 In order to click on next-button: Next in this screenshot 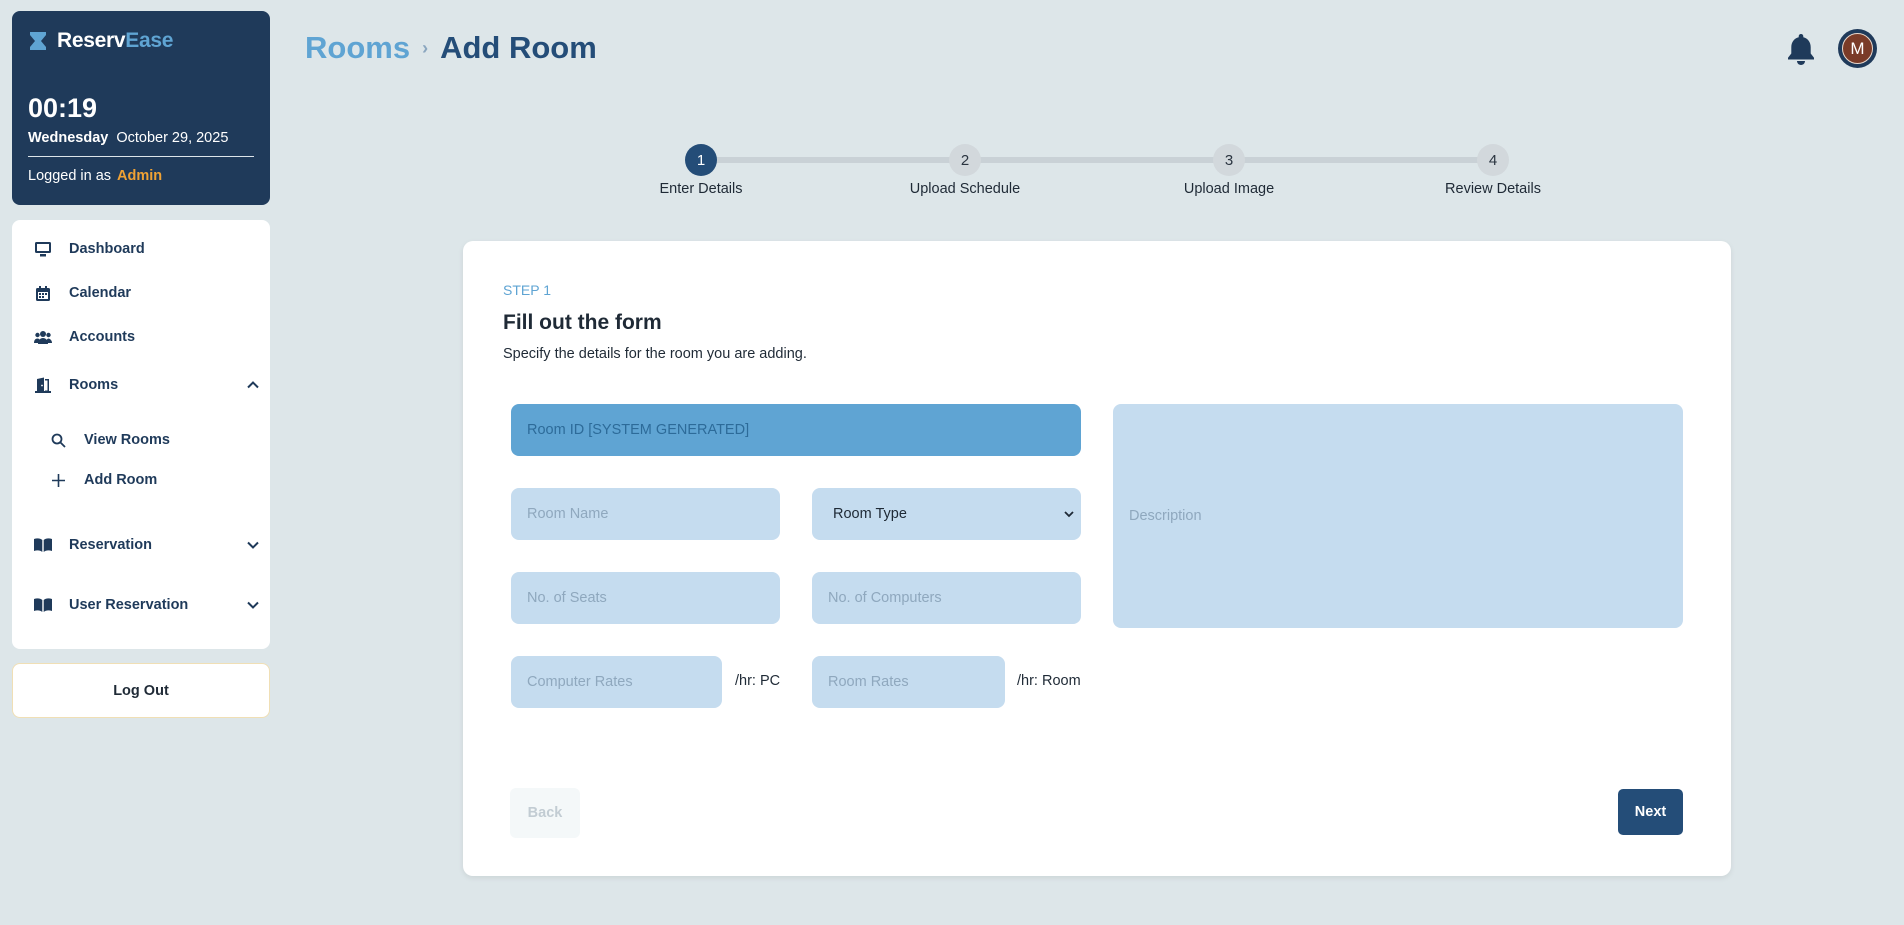, I will do `click(1650, 812)`.